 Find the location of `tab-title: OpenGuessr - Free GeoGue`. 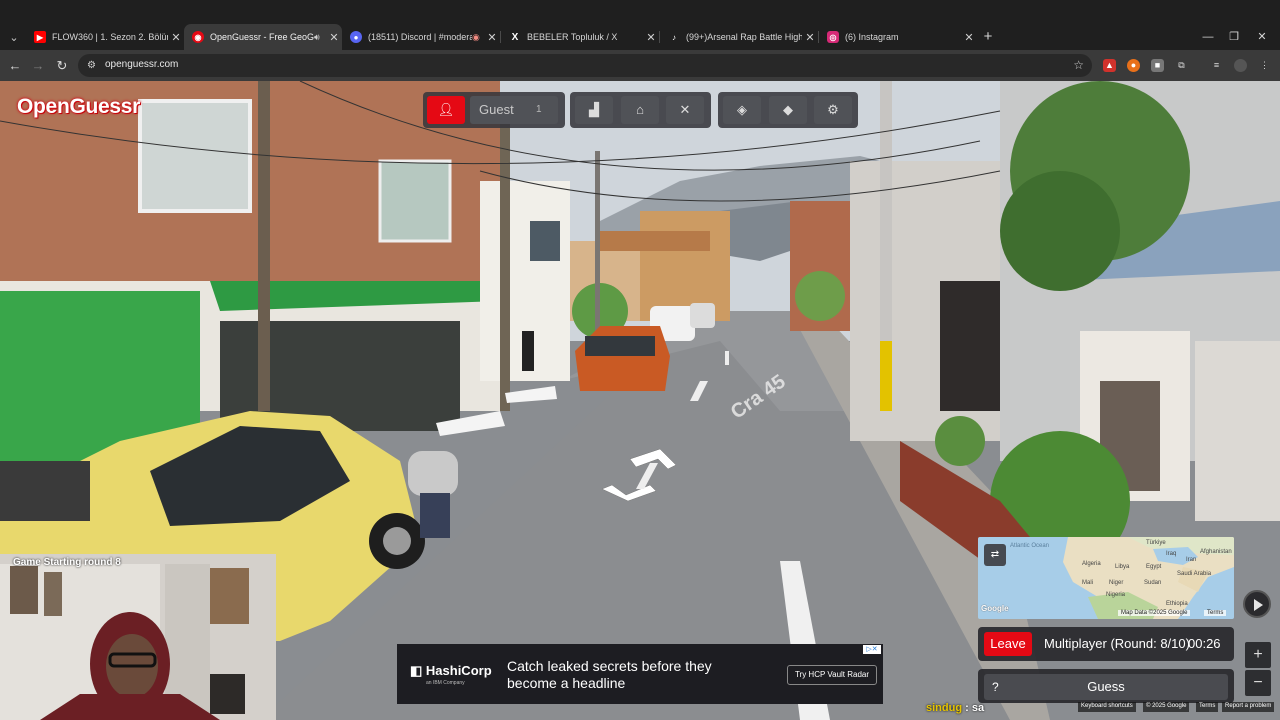

tab-title: OpenGuessr - Free GeoGue is located at coordinates (262, 37).